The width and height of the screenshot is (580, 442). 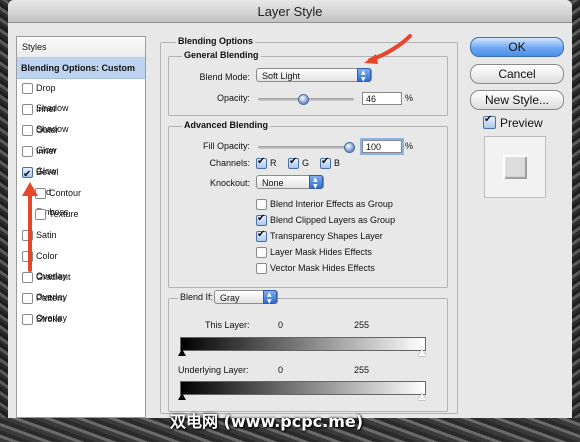 I want to click on blend-interior-effects-checkbox, so click(x=261, y=204).